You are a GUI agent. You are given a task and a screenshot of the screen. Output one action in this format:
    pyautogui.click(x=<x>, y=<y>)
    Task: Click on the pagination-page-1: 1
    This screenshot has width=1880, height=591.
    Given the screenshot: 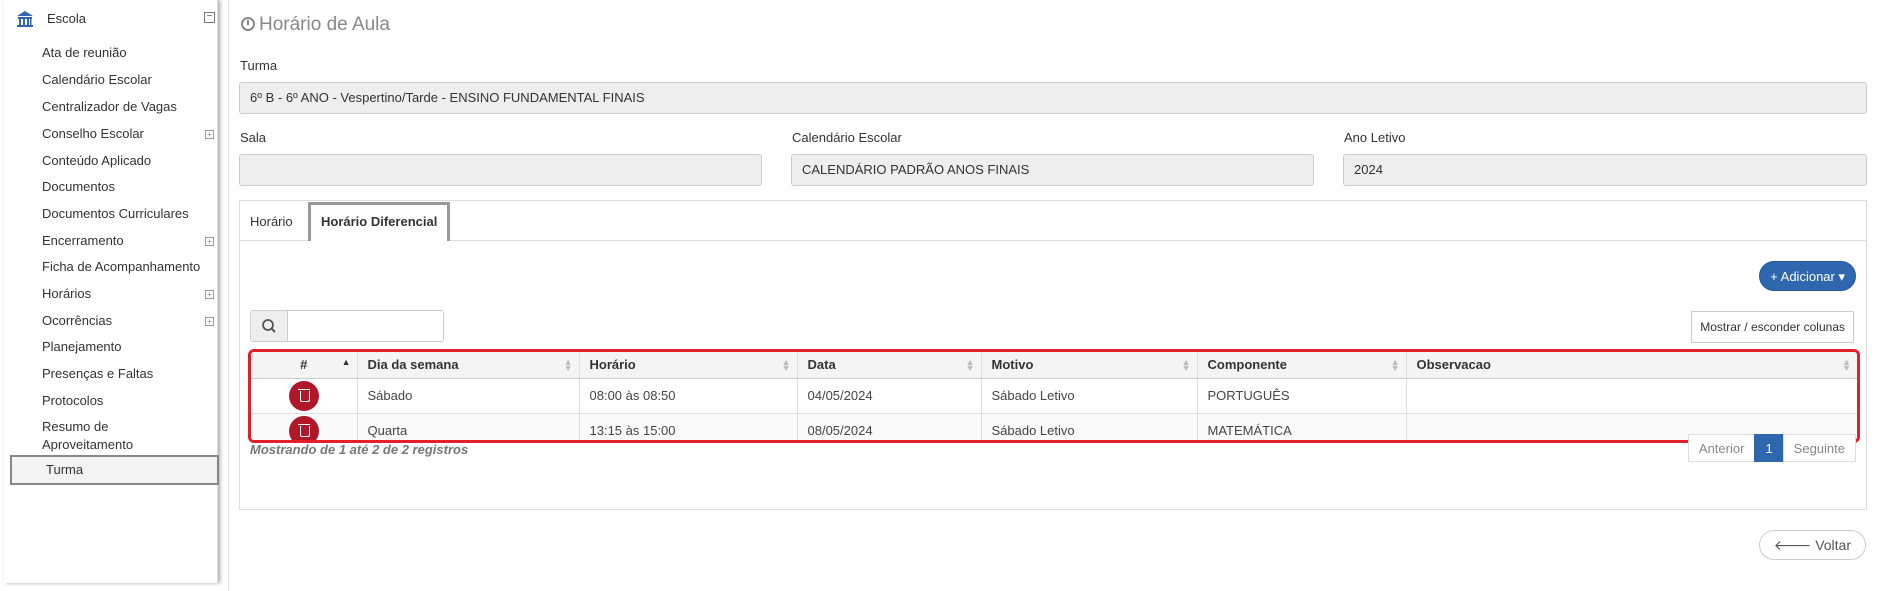 What is the action you would take?
    pyautogui.click(x=1769, y=448)
    